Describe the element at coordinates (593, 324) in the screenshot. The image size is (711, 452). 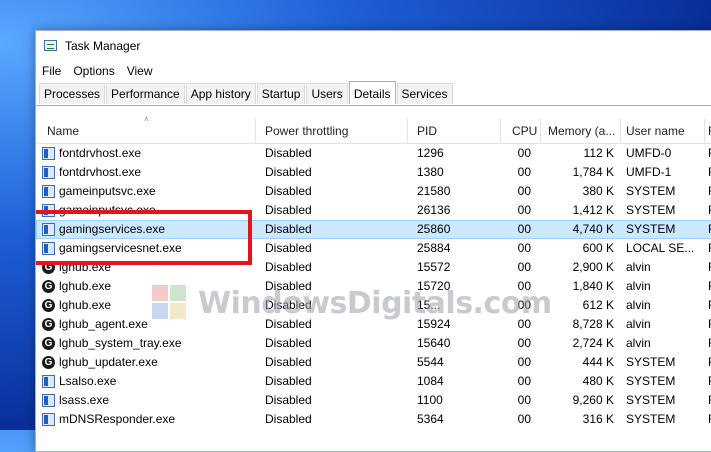
I see `memory-value: 8,728 K` at that location.